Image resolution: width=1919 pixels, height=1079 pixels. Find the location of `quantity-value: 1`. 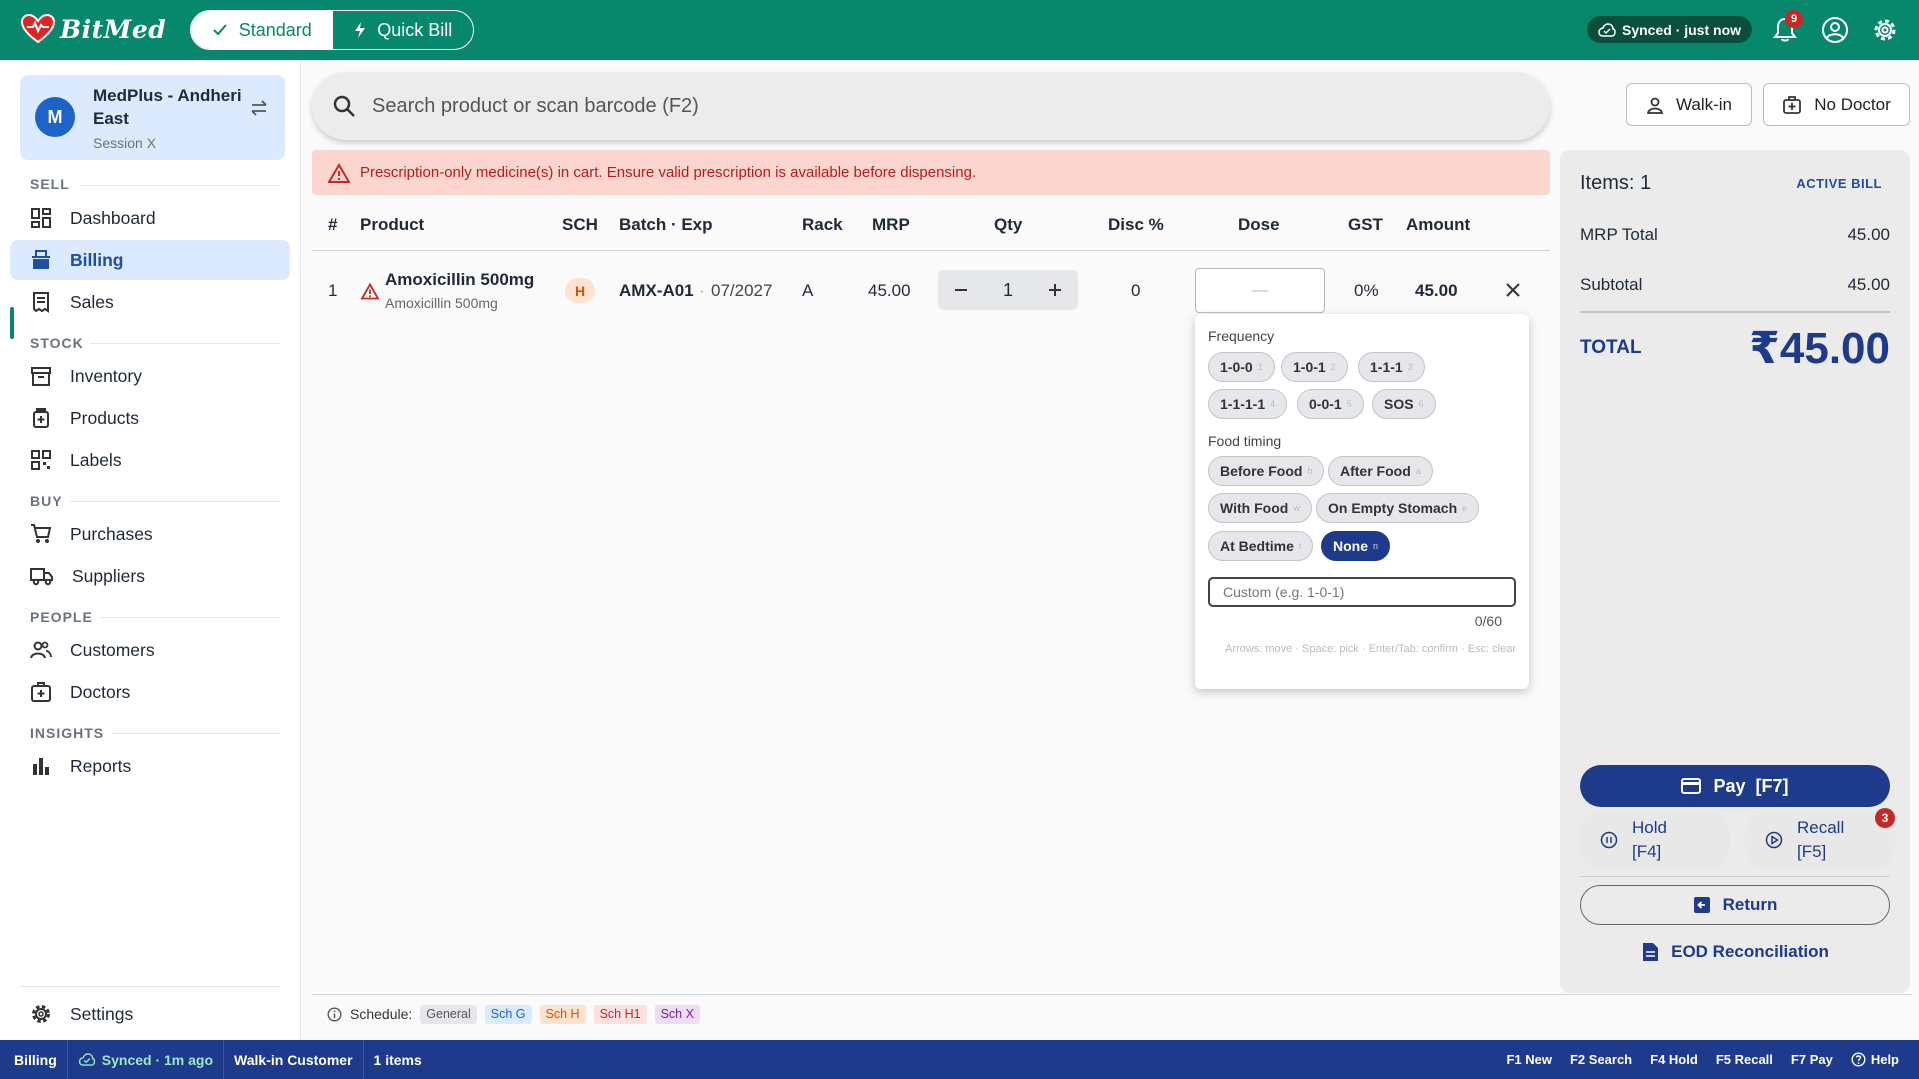

quantity-value: 1 is located at coordinates (1008, 290).